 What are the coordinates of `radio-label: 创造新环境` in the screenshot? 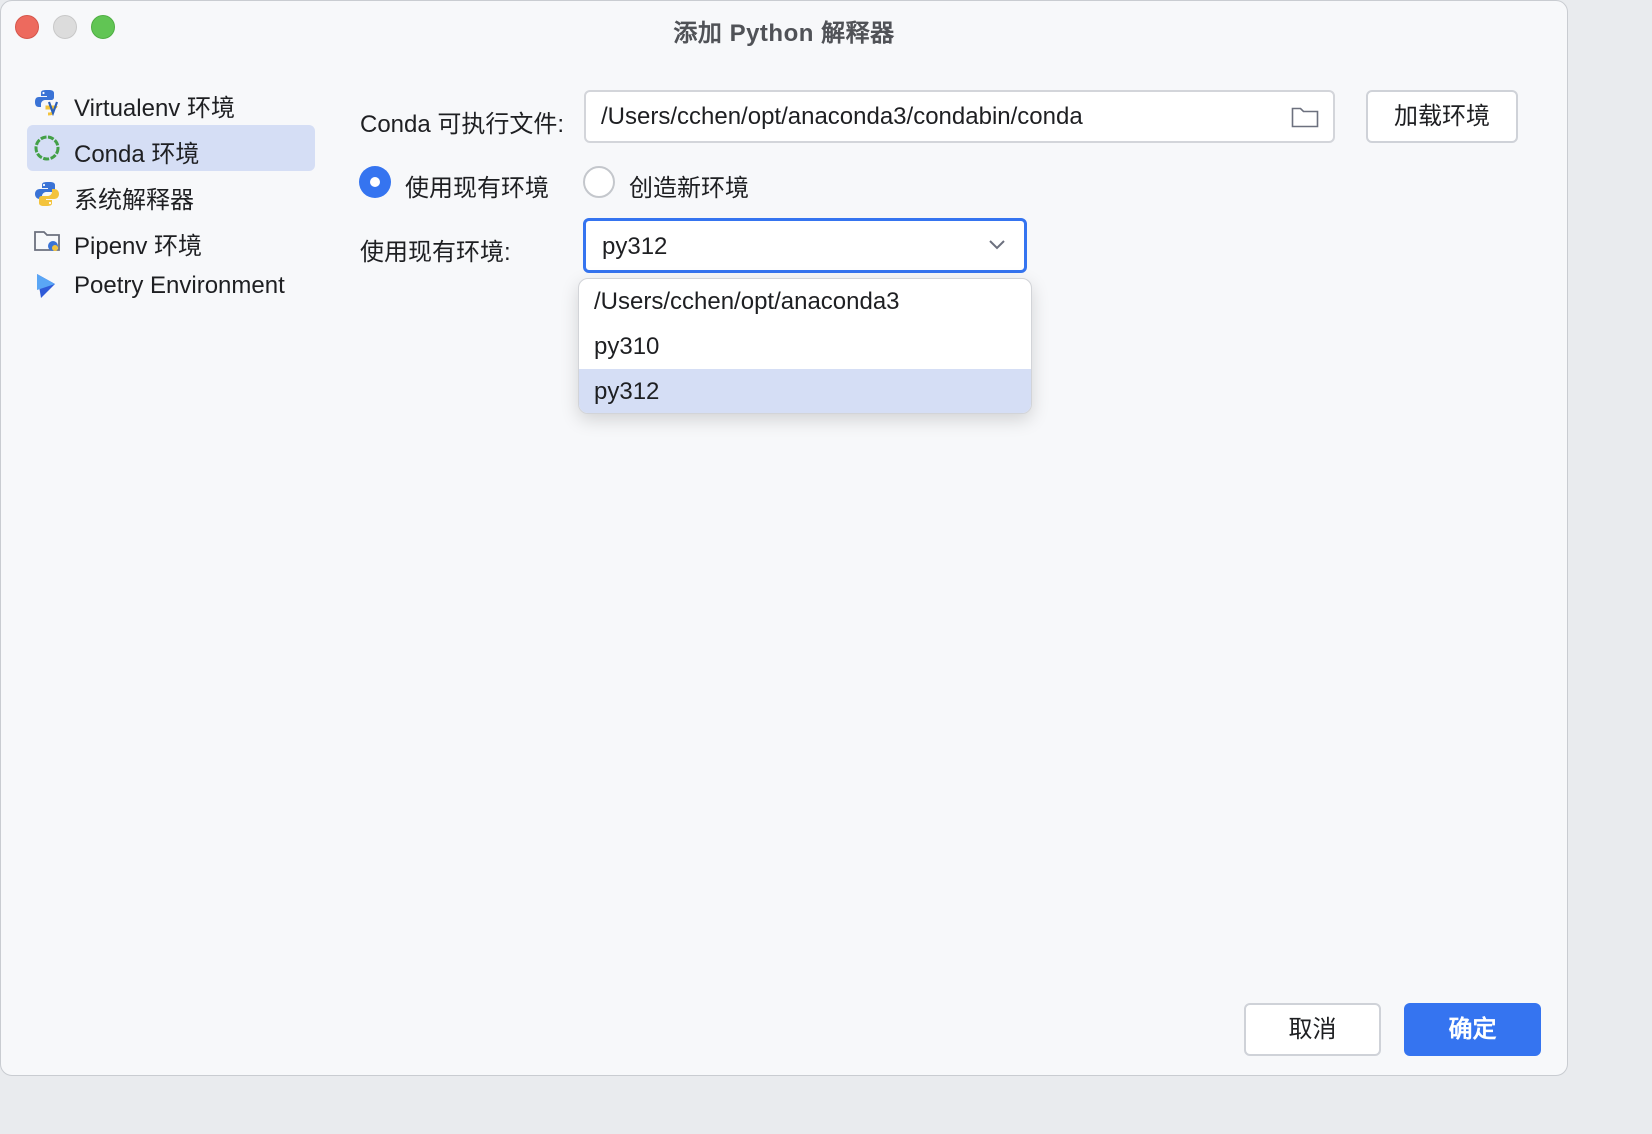 It's located at (689, 188).